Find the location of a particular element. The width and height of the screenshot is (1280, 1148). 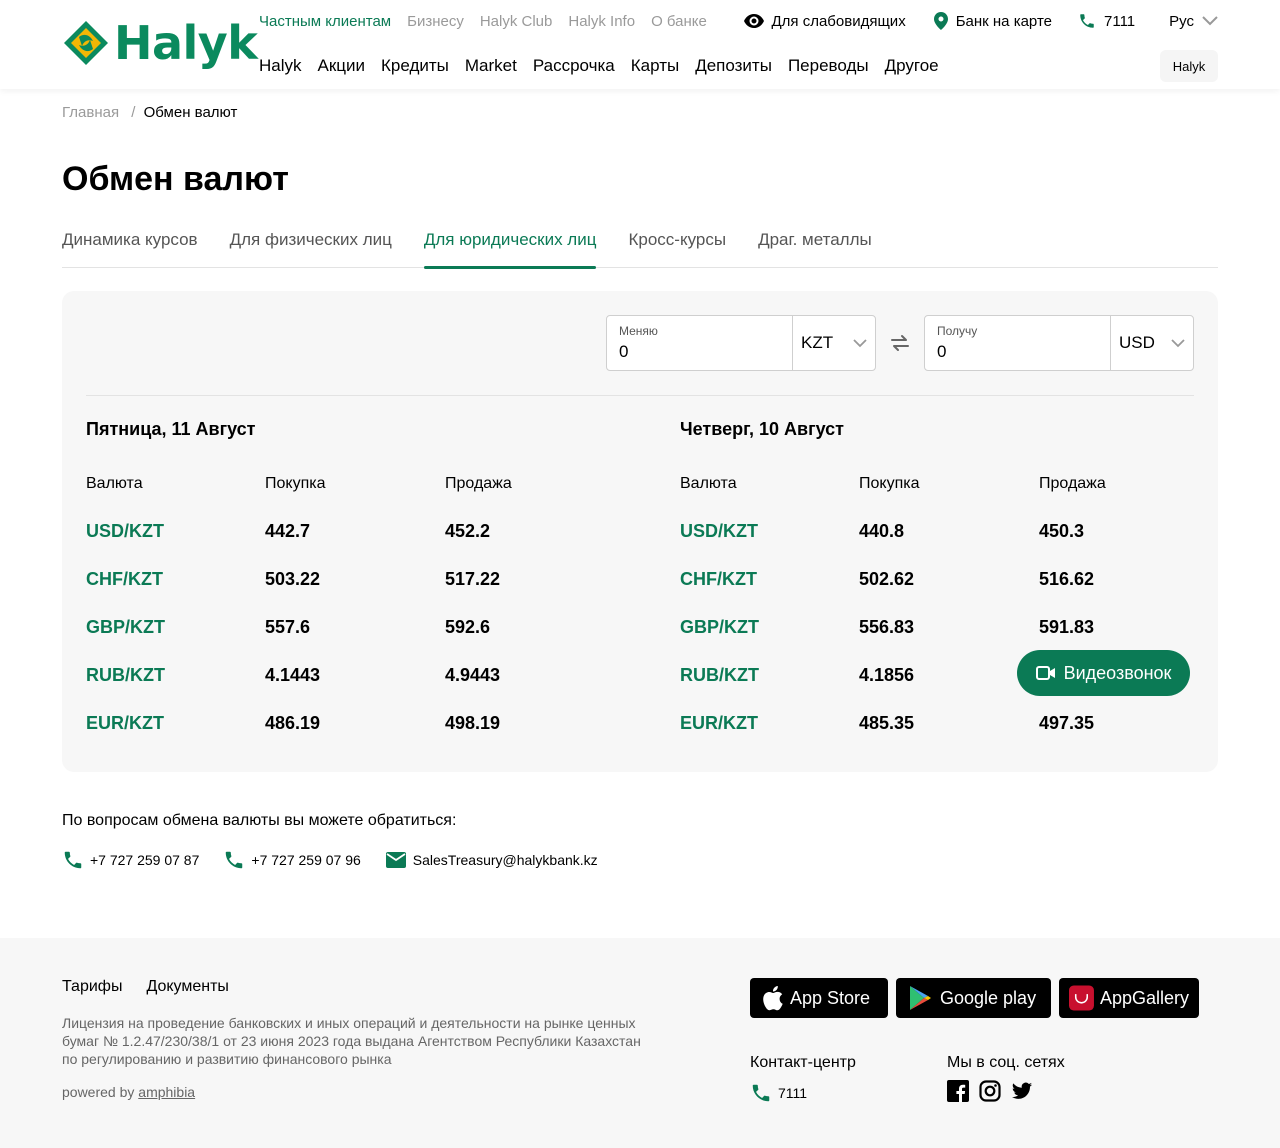

powered-by: powered by amphibia is located at coordinates (128, 1092).